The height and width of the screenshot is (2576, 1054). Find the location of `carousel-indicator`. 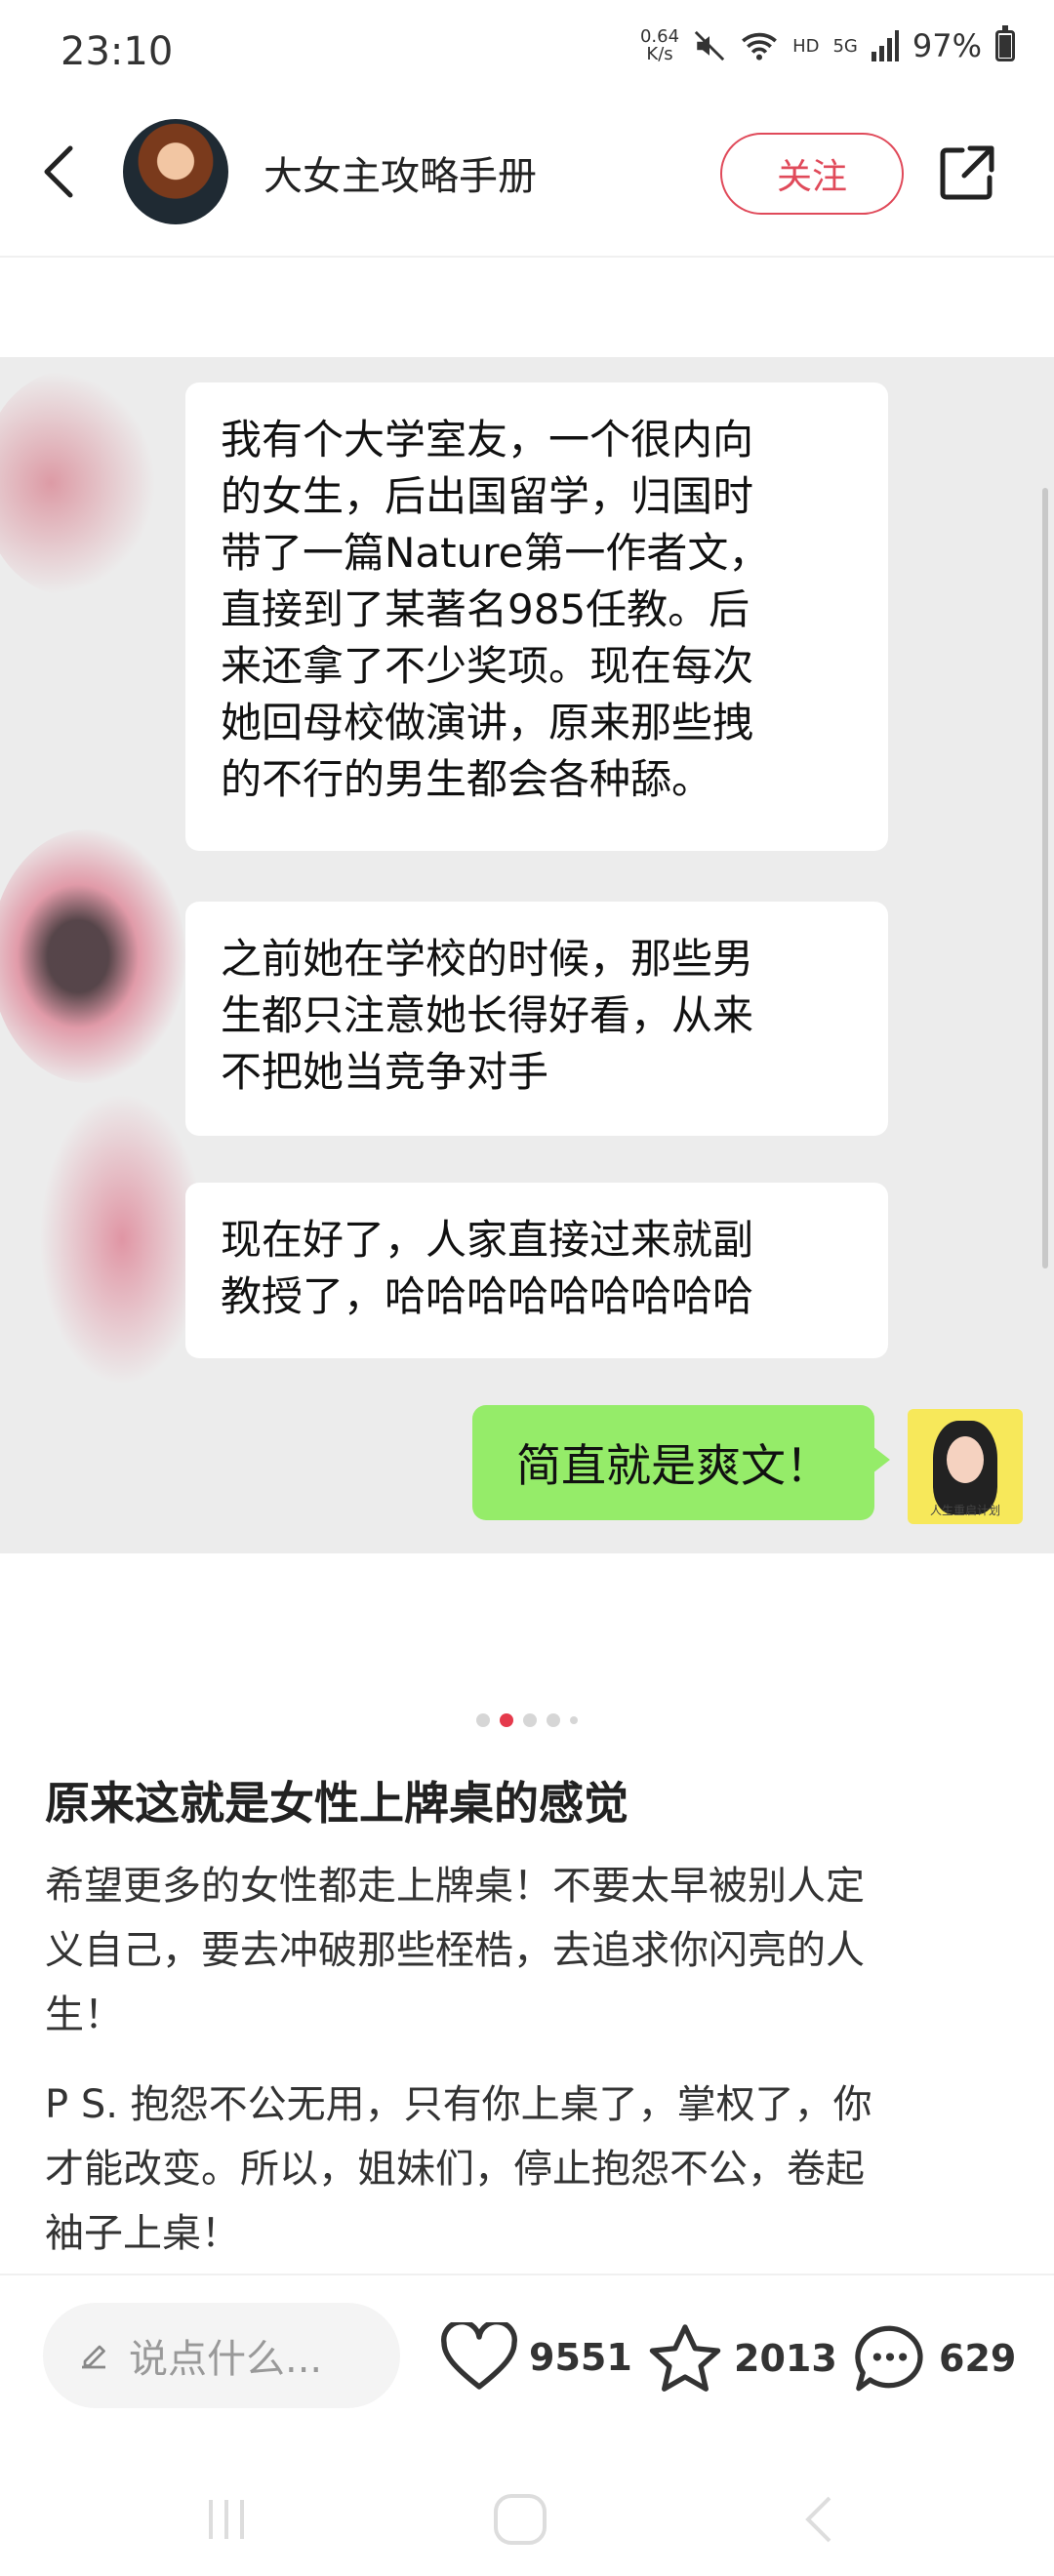

carousel-indicator is located at coordinates (527, 1720).